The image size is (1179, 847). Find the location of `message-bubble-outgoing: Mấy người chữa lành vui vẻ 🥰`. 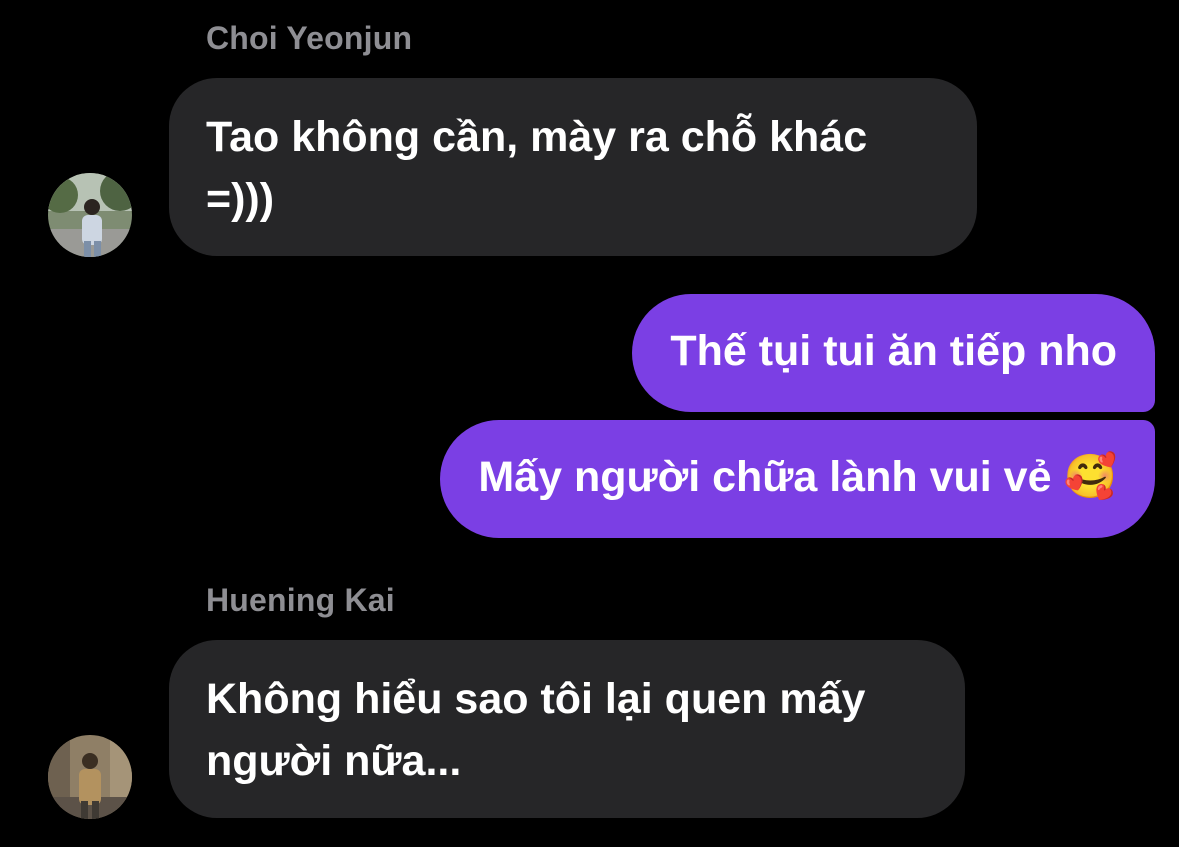

message-bubble-outgoing: Mấy người chữa lành vui vẻ 🥰 is located at coordinates (797, 479).